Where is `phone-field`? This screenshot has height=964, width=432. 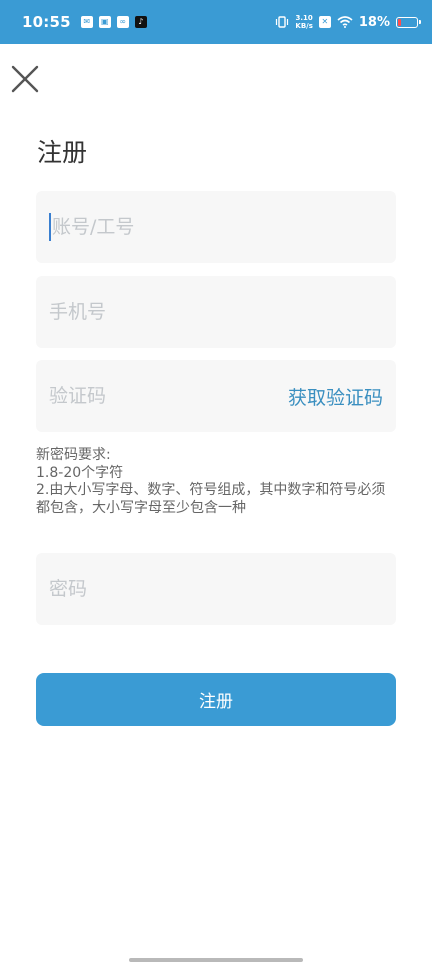 phone-field is located at coordinates (216, 312).